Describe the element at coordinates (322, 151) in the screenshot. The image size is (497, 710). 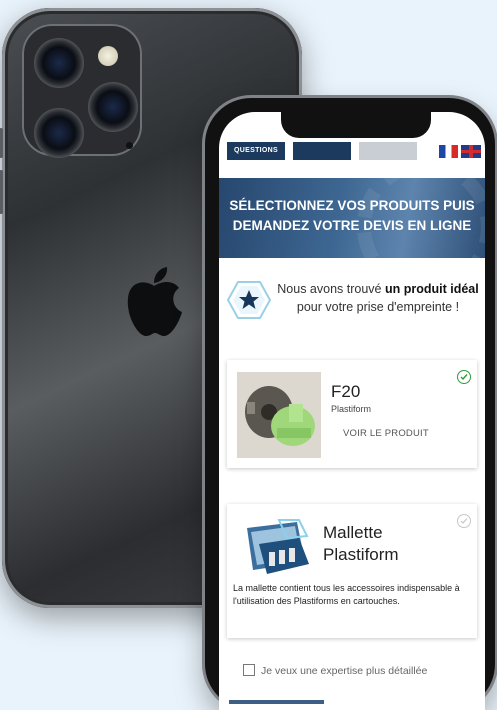
I see `nav-second-button` at that location.